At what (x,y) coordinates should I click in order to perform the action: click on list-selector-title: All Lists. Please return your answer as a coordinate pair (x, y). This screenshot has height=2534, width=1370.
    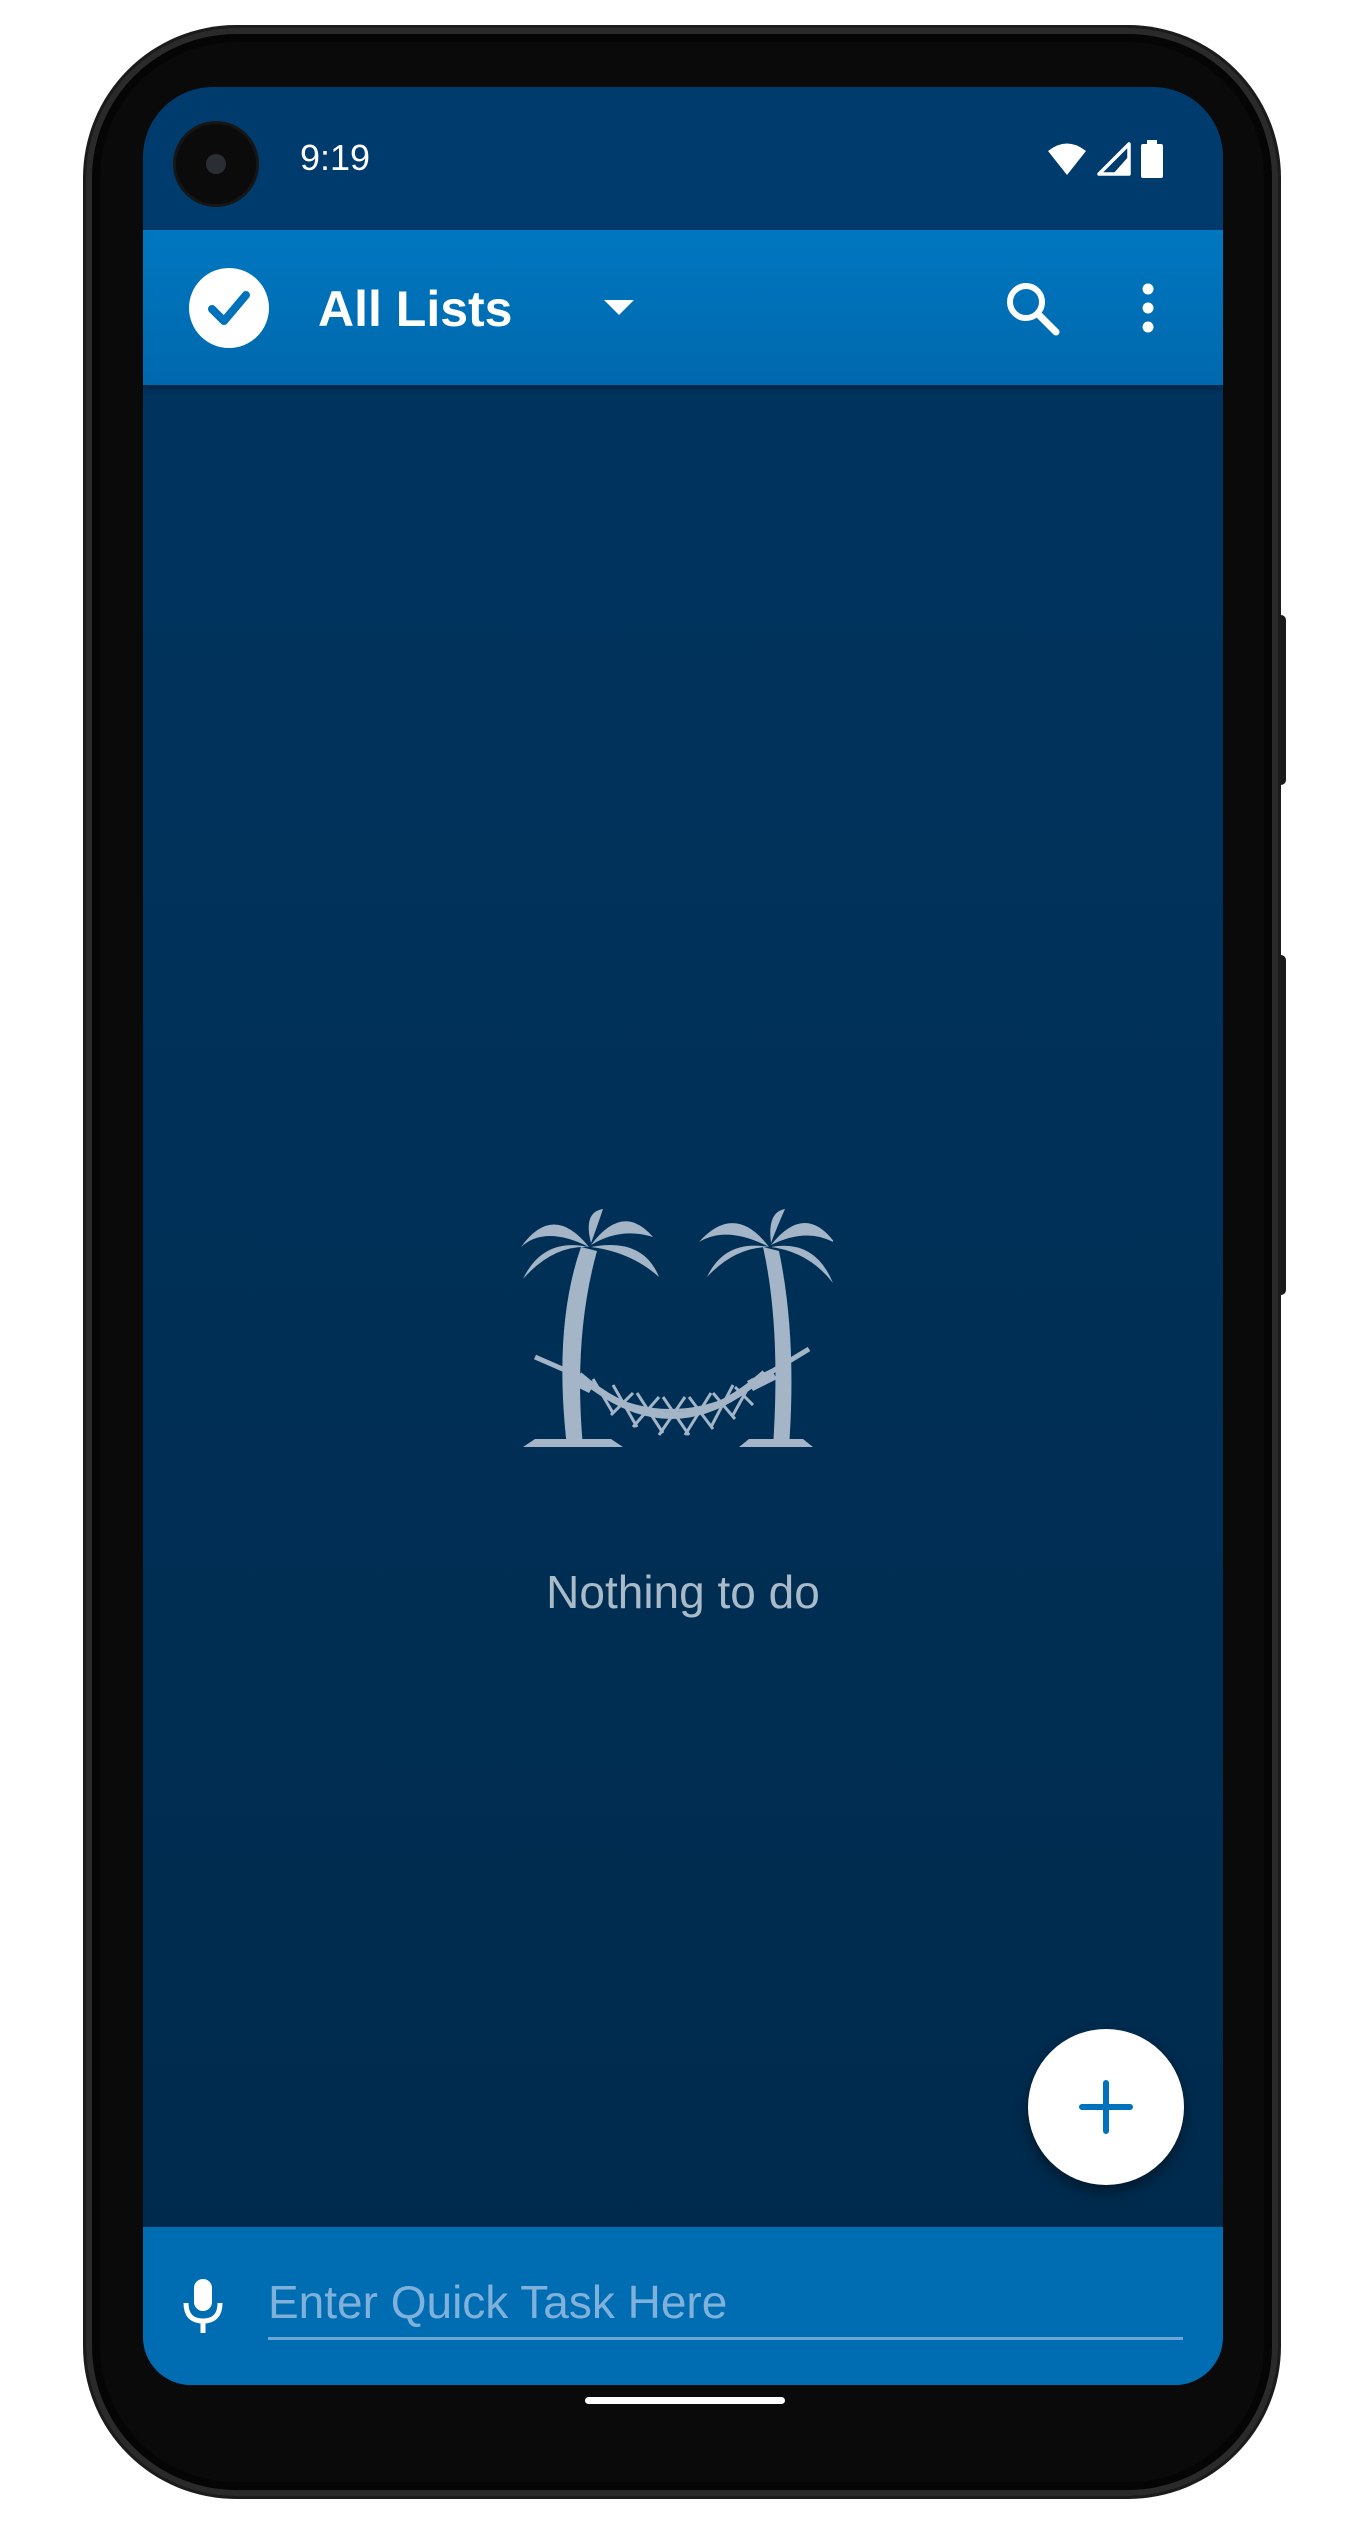
    Looking at the image, I should click on (415, 309).